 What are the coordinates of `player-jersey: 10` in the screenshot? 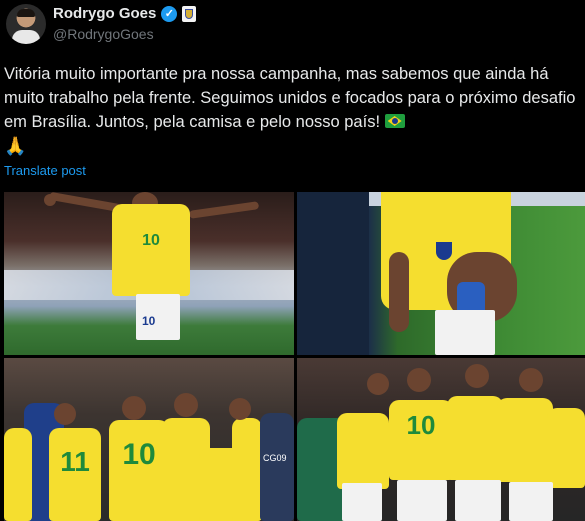 It's located at (151, 250).